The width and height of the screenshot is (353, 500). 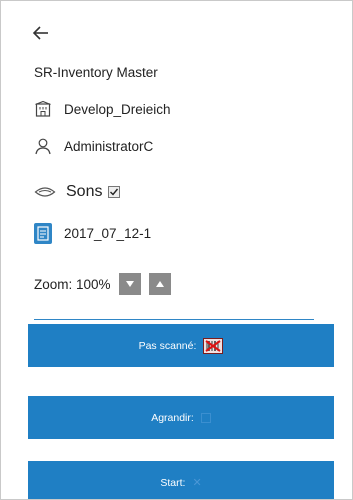 What do you see at coordinates (117, 109) in the screenshot?
I see `location-label: Develop_Dreieich` at bounding box center [117, 109].